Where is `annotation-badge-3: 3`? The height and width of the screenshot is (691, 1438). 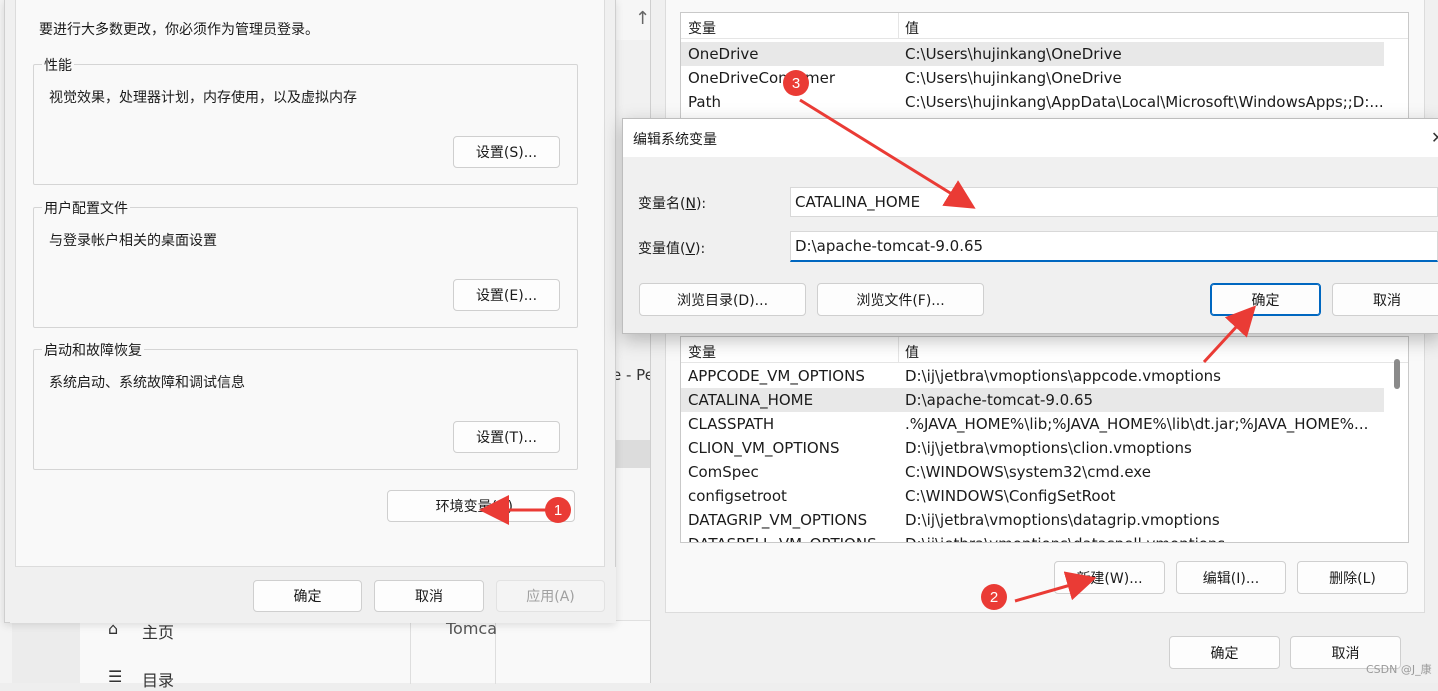
annotation-badge-3: 3 is located at coordinates (796, 83).